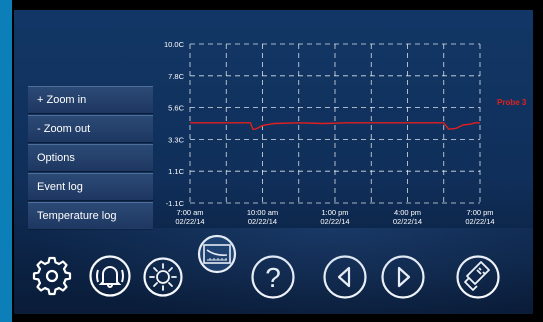 This screenshot has width=543, height=322. Describe the element at coordinates (334, 212) in the screenshot. I see `x-tick-time: 1:00 pm` at that location.